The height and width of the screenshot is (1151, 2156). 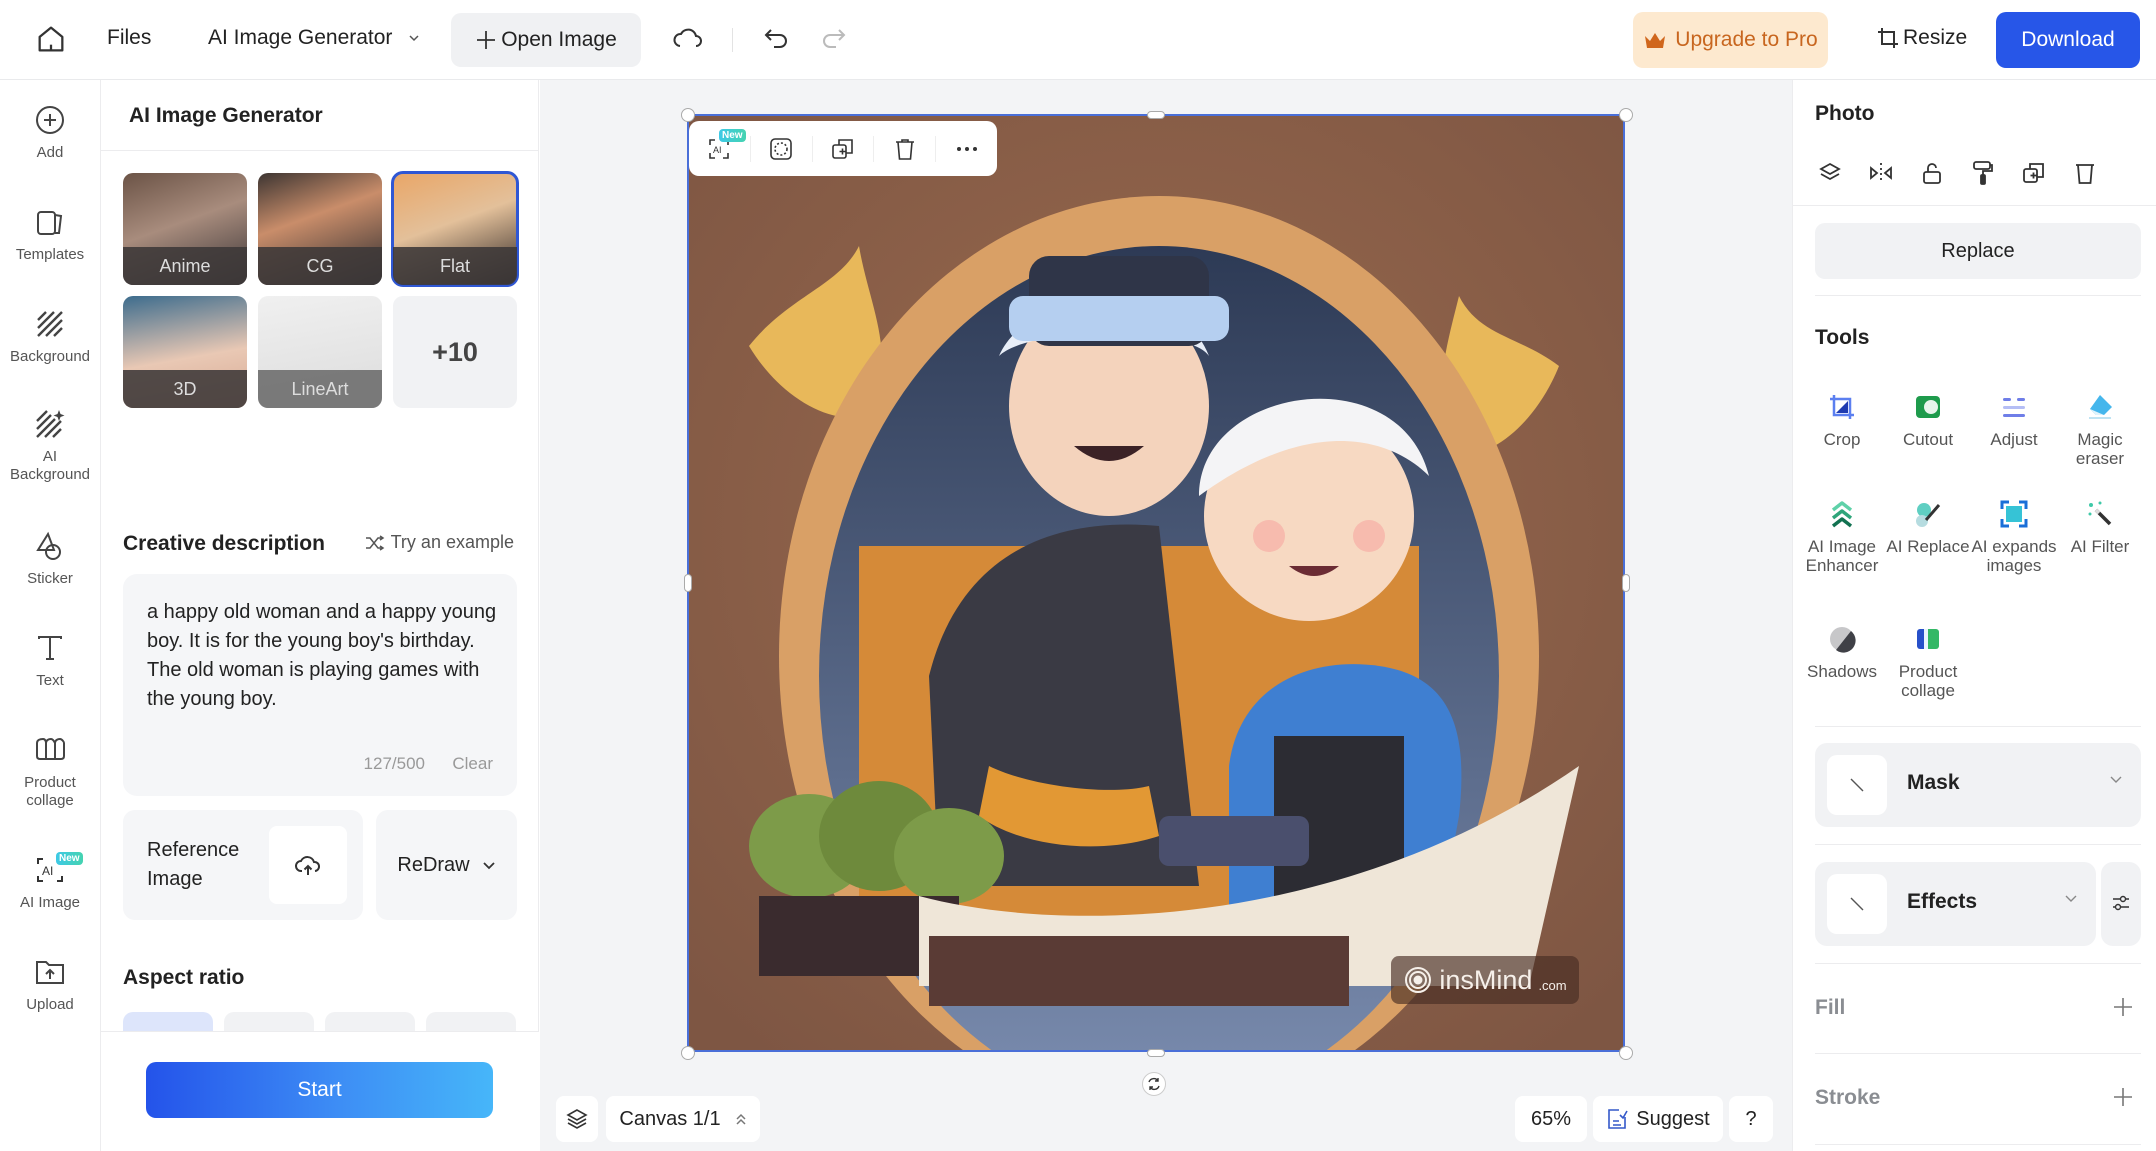 I want to click on tool-cutout: Cutout, so click(x=1928, y=419).